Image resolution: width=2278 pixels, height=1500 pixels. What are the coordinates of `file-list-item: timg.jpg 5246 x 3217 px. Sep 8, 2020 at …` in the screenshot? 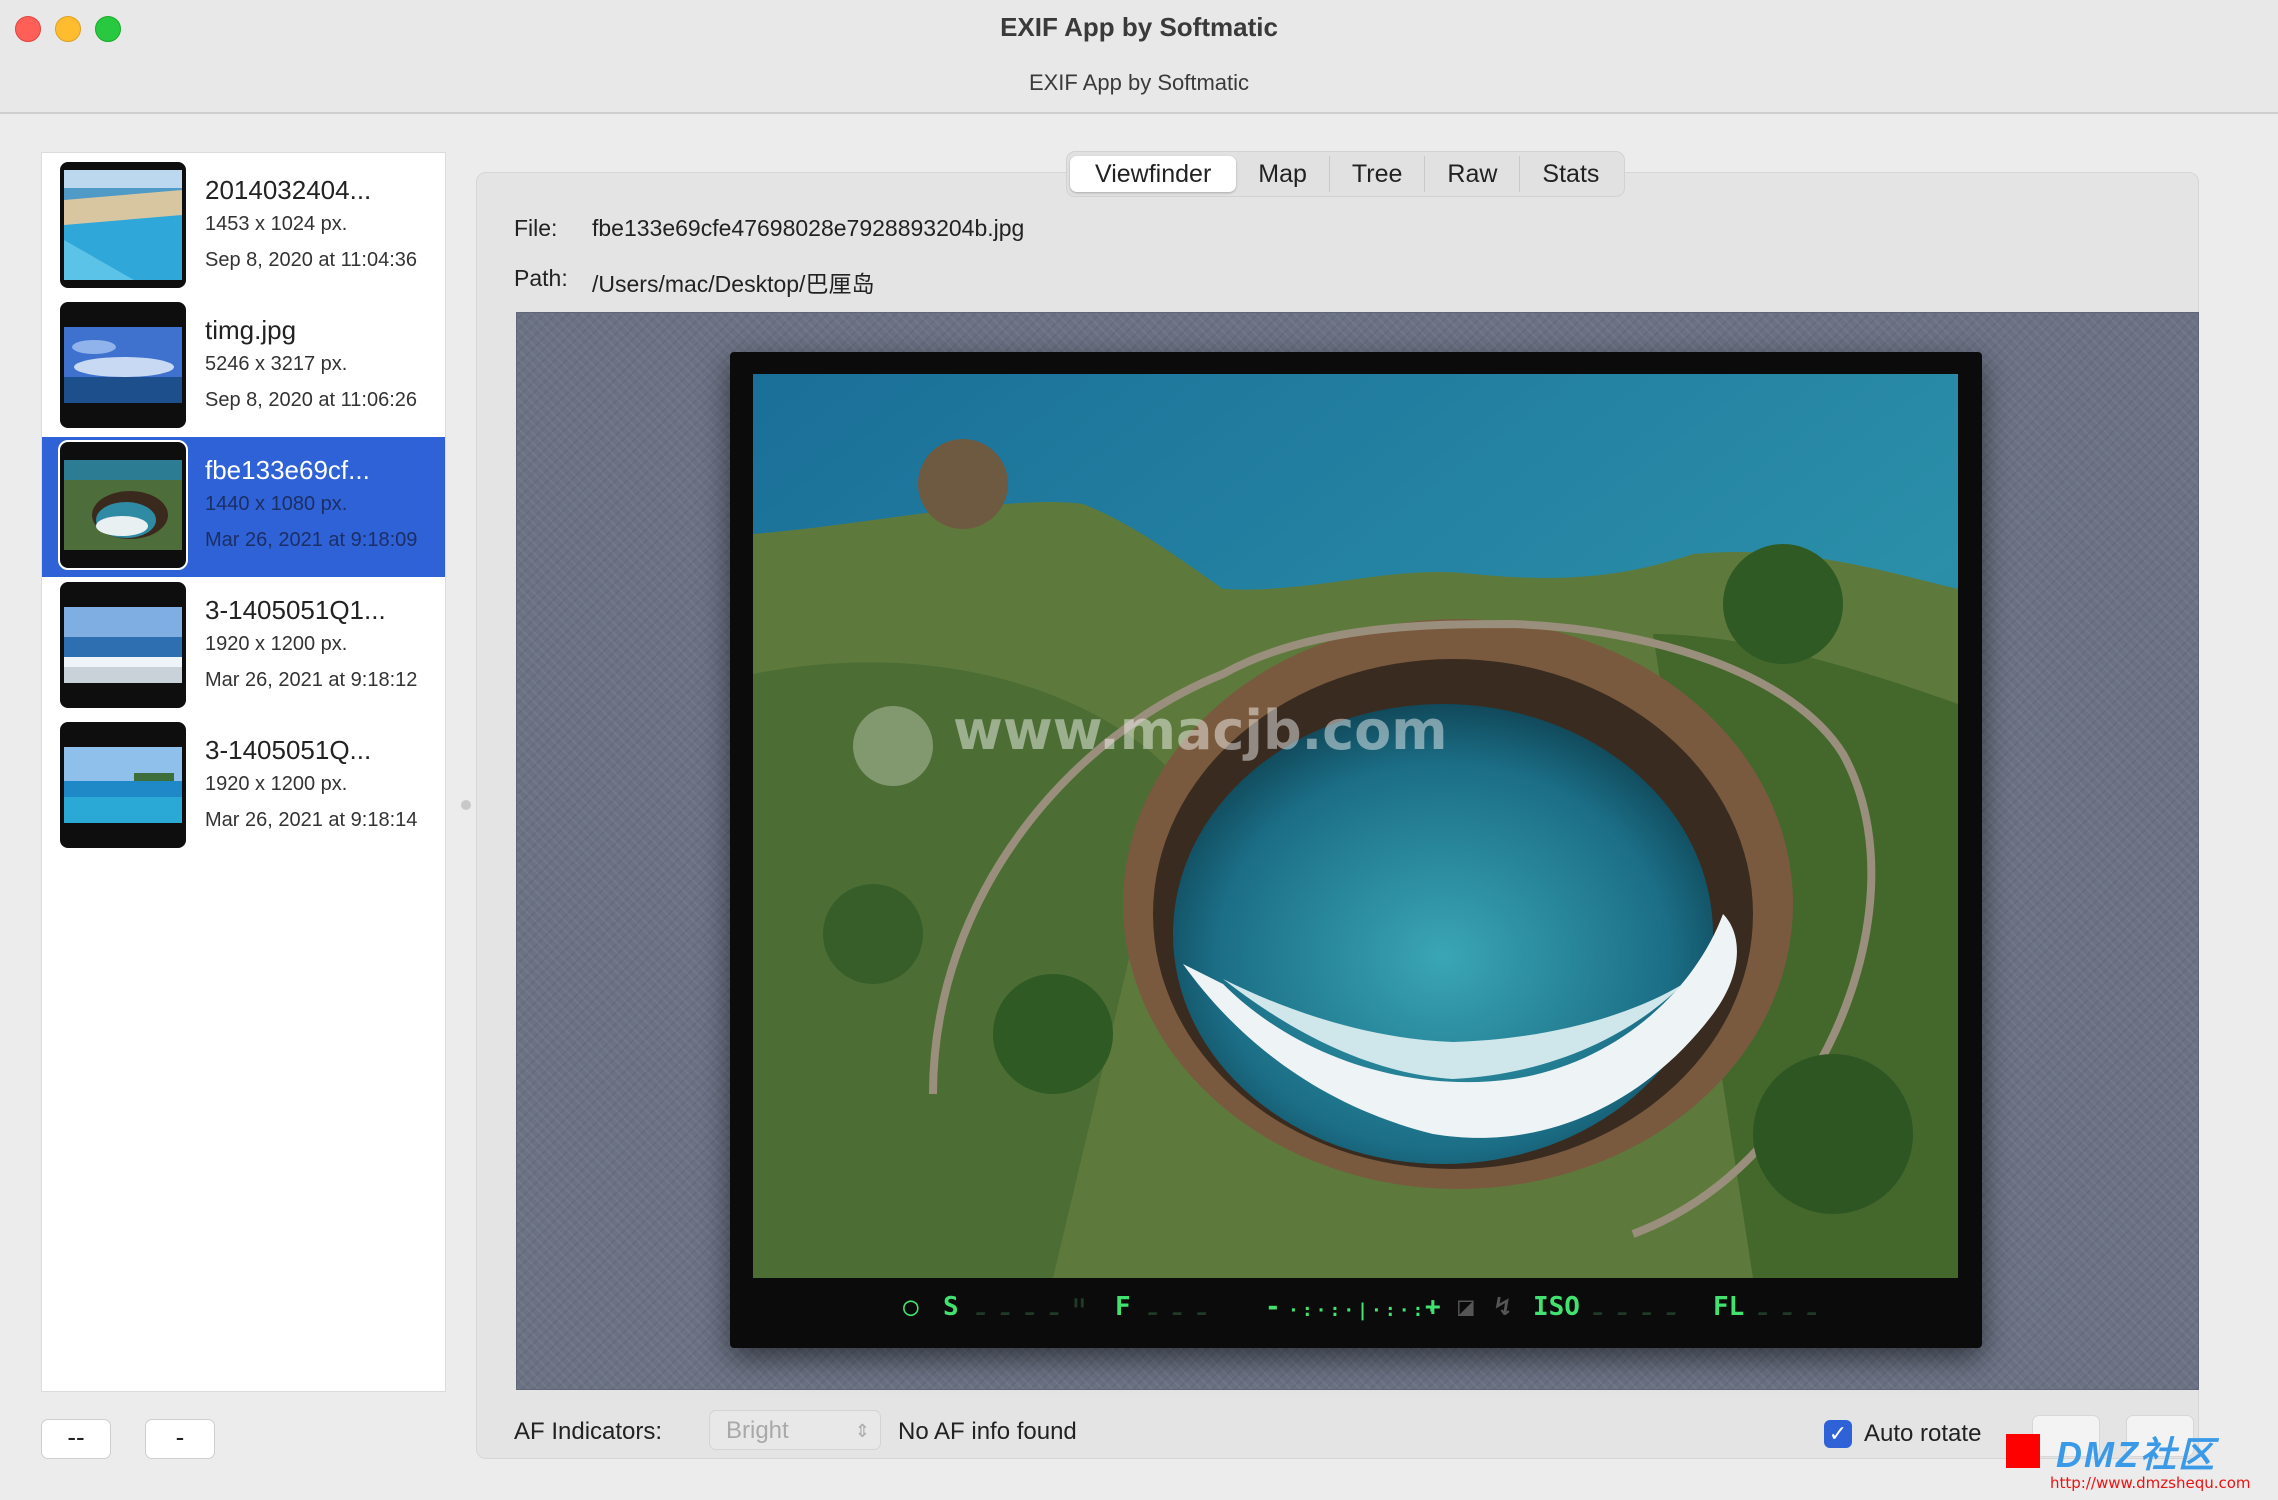 It's located at (243, 367).